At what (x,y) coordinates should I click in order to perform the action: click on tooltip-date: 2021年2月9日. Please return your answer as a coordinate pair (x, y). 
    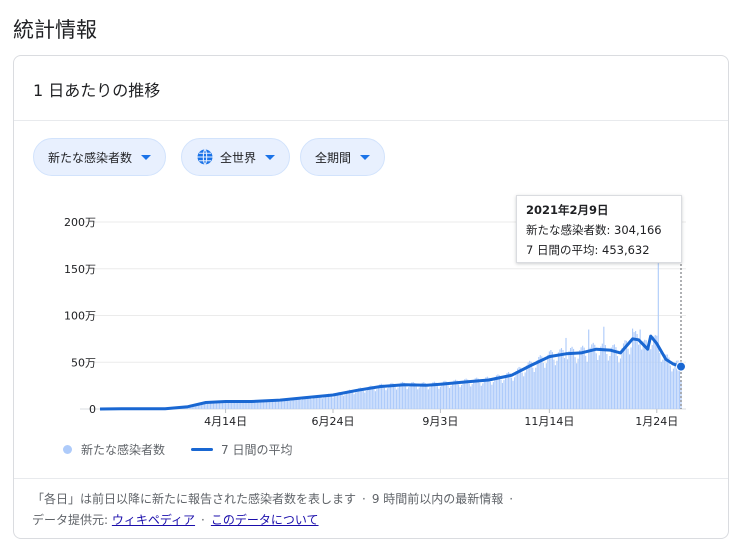
    Looking at the image, I should click on (567, 210).